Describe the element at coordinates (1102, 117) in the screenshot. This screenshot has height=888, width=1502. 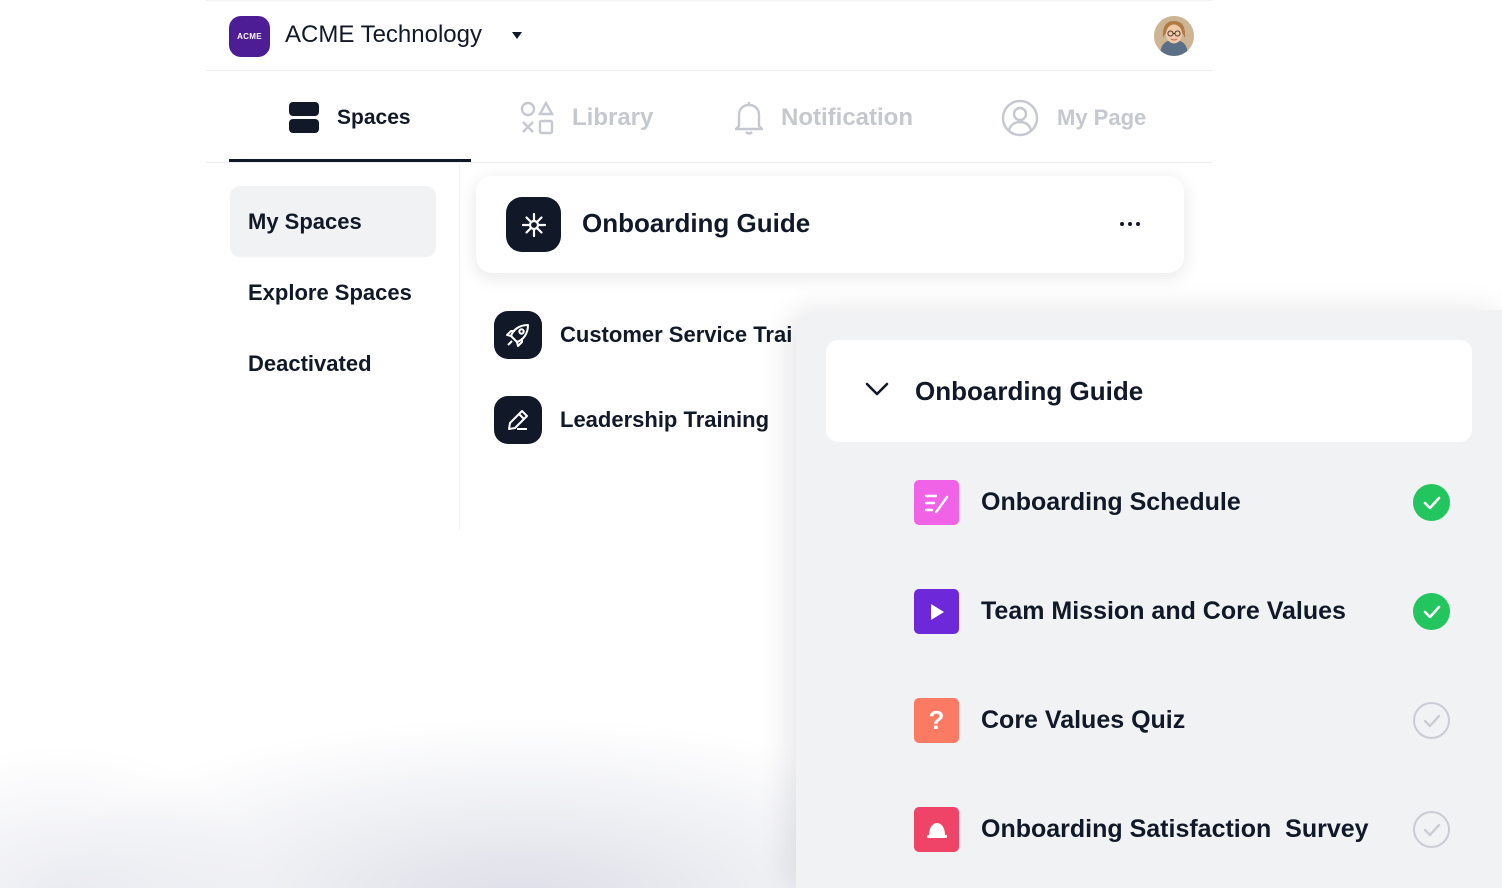
I see `tab-label: My Page` at that location.